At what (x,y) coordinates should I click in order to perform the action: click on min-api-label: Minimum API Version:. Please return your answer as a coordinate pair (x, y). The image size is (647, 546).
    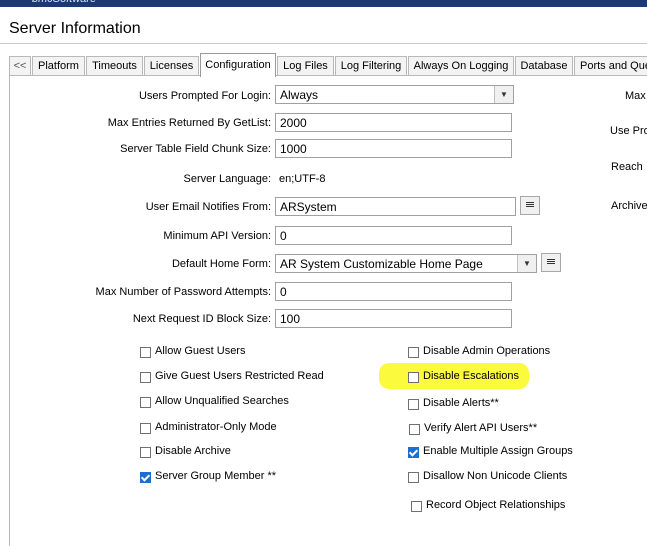
    Looking at the image, I should click on (217, 236).